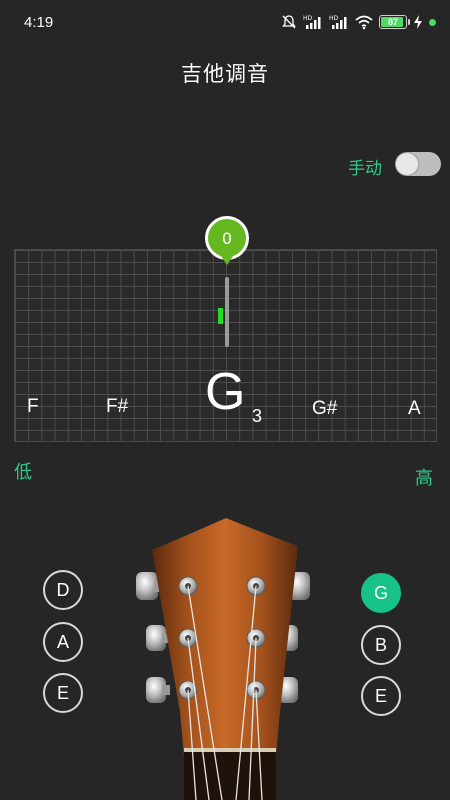 Image resolution: width=450 pixels, height=800 pixels. I want to click on cents-bubble: 0, so click(227, 238).